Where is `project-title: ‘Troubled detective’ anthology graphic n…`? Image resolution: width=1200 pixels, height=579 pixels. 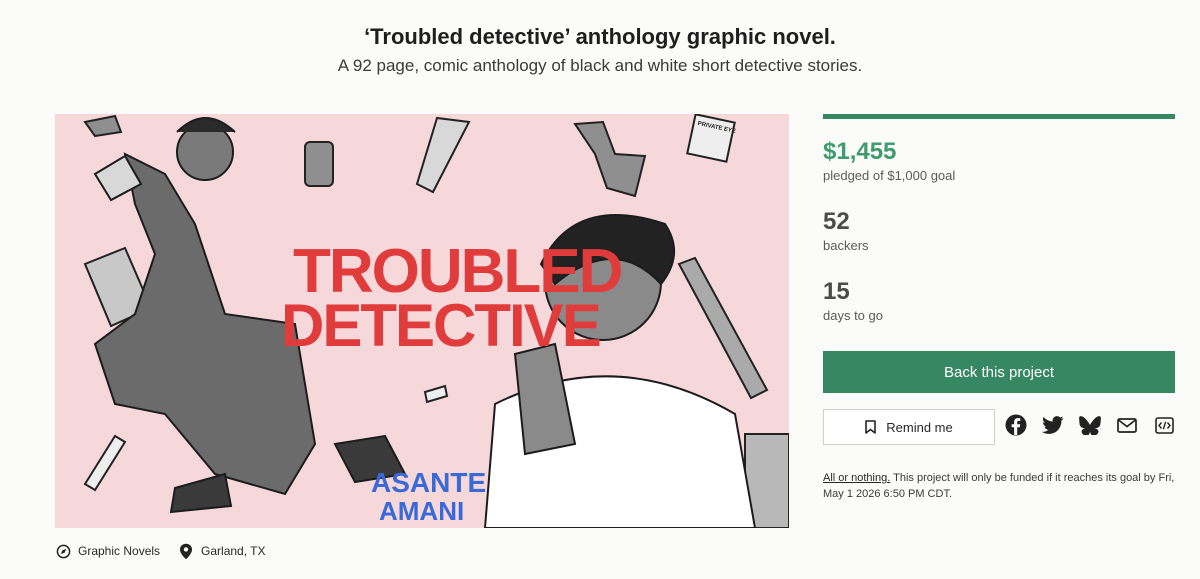 project-title: ‘Troubled detective’ anthology graphic n… is located at coordinates (600, 36).